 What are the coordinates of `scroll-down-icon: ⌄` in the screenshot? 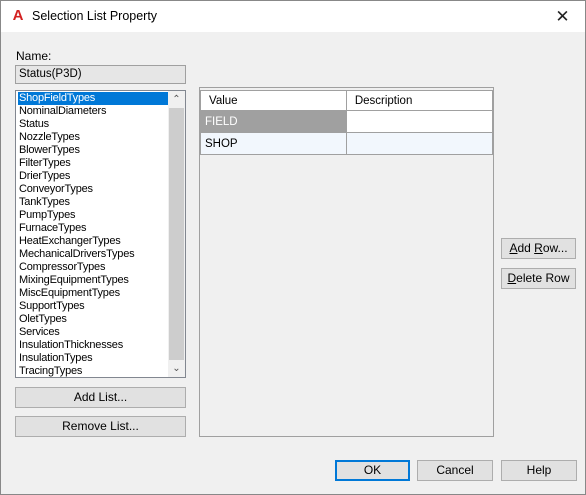 It's located at (176, 368).